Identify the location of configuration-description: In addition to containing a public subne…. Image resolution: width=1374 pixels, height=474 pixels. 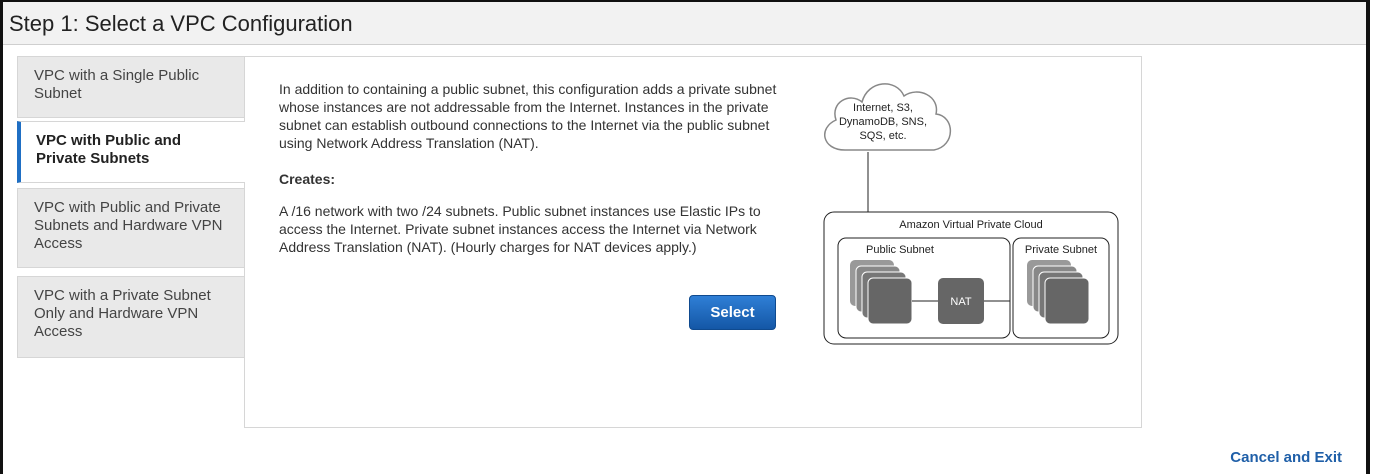
(528, 116).